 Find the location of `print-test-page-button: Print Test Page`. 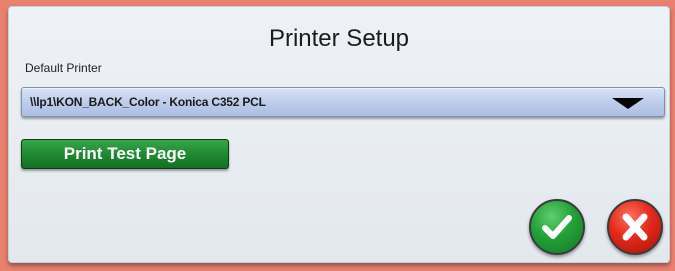

print-test-page-button: Print Test Page is located at coordinates (125, 154).